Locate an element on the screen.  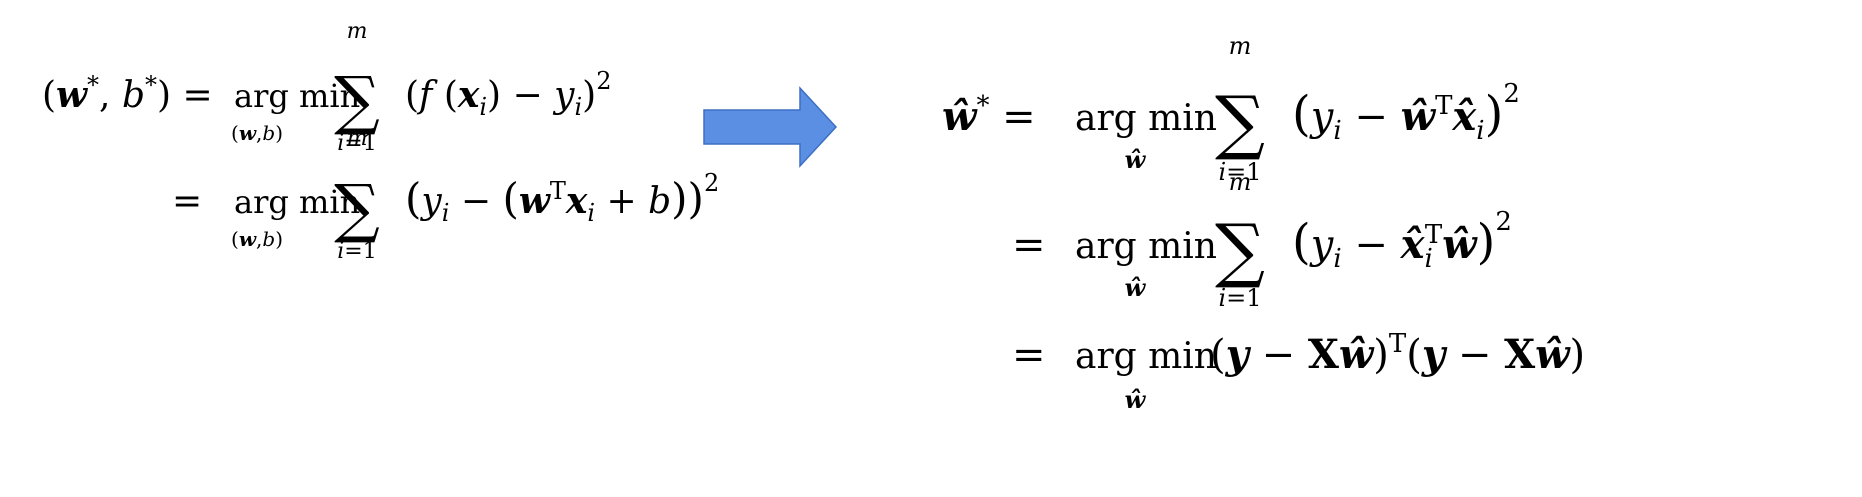
right-equation-line1: ŵ* = arg min ŵ m ∑ i=1 (yi − ŵTx̂i)2 is located at coordinates (1231, 109).